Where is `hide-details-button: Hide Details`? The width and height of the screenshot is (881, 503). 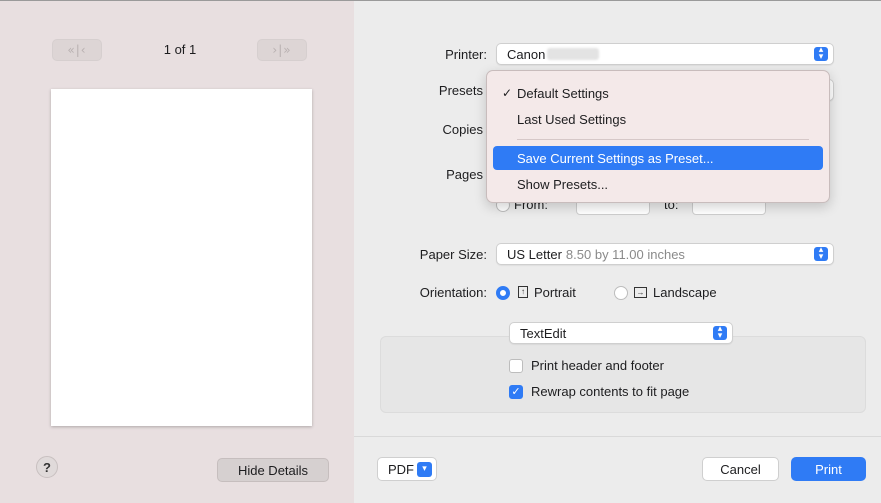
hide-details-button: Hide Details is located at coordinates (273, 470).